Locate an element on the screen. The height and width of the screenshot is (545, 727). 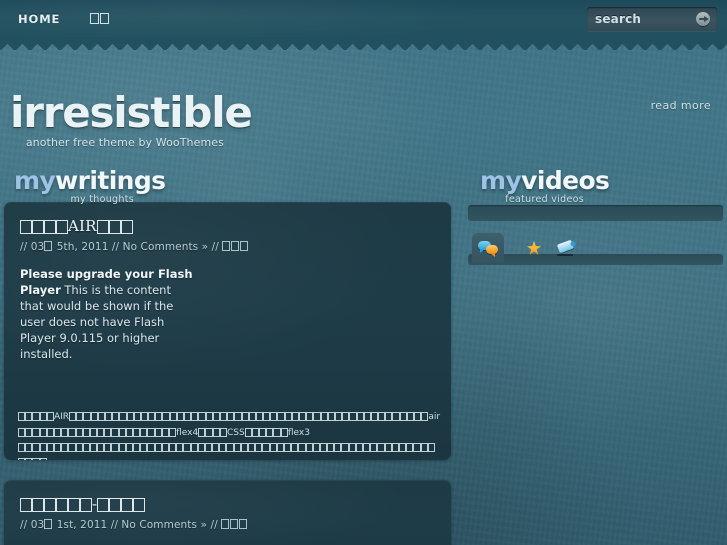
post-meta: // 03 1st, 2011 // No Comments » // is located at coordinates (134, 525).